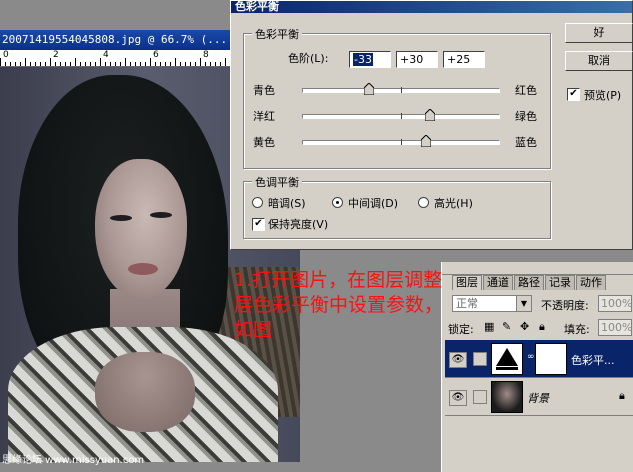 This screenshot has height=472, width=633. Describe the element at coordinates (615, 303) in the screenshot. I see `opacity-field: 100%` at that location.